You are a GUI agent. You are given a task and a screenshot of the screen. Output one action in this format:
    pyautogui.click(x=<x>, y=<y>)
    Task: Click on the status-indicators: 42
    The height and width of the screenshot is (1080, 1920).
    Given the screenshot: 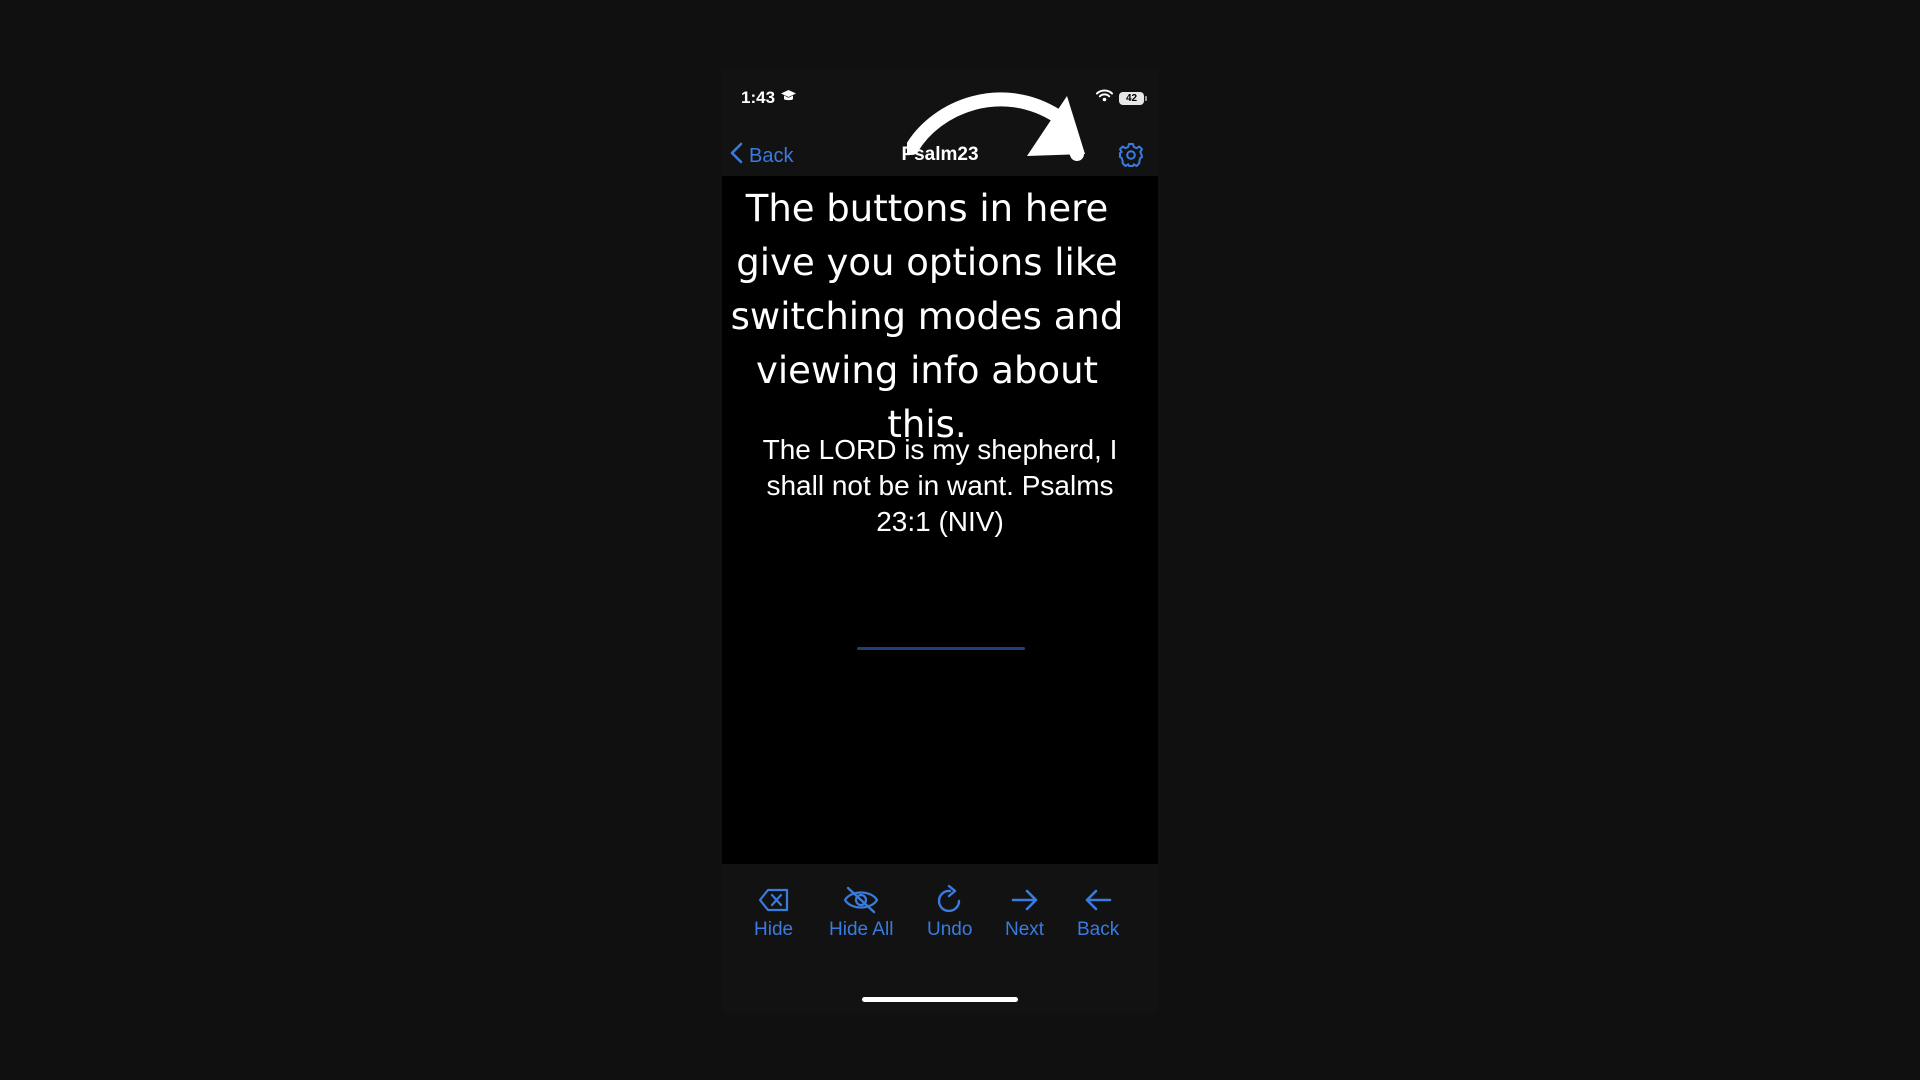 What is the action you would take?
    pyautogui.click(x=1121, y=98)
    